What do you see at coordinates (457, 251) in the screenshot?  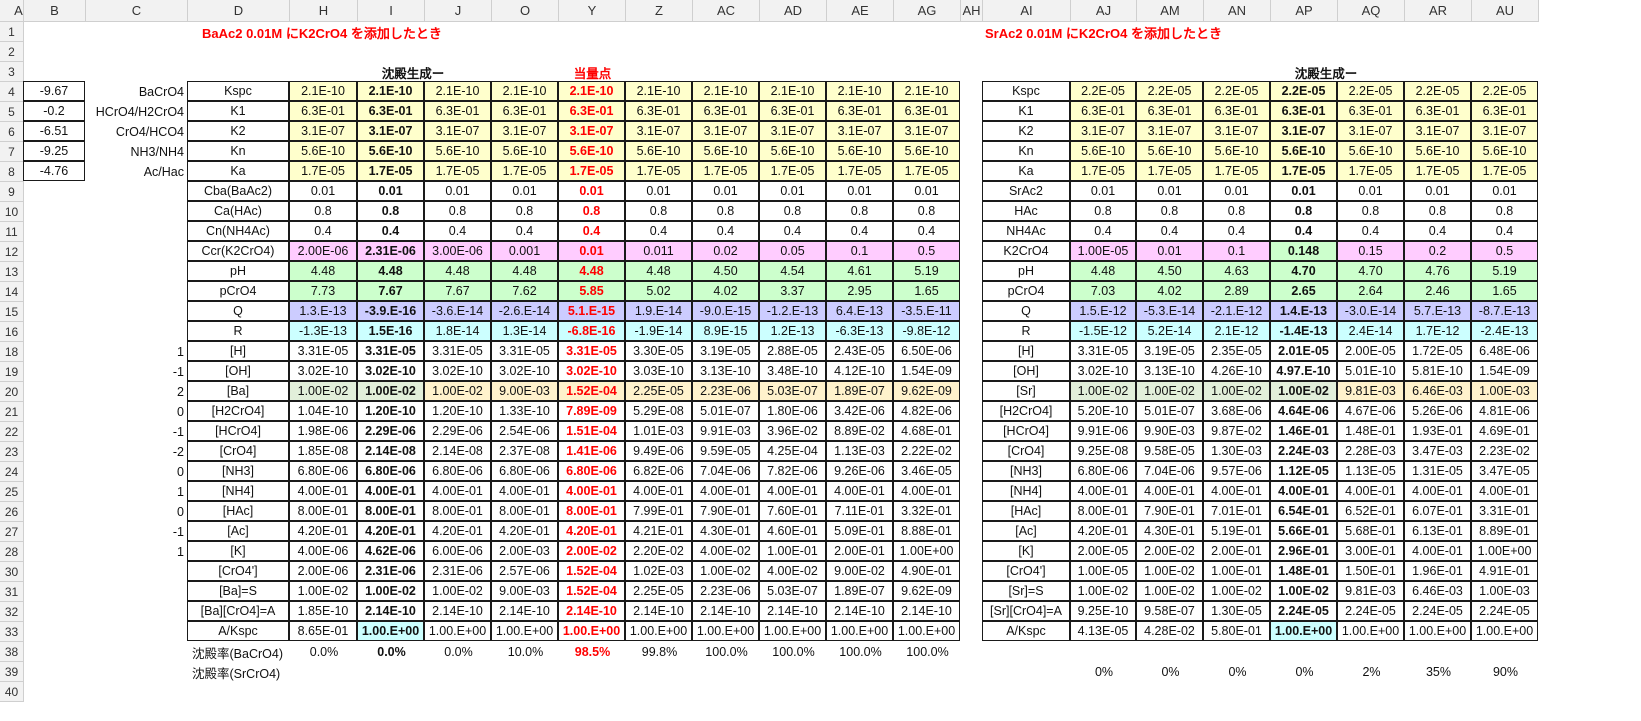 I see `data-cell: 3.00E-06` at bounding box center [457, 251].